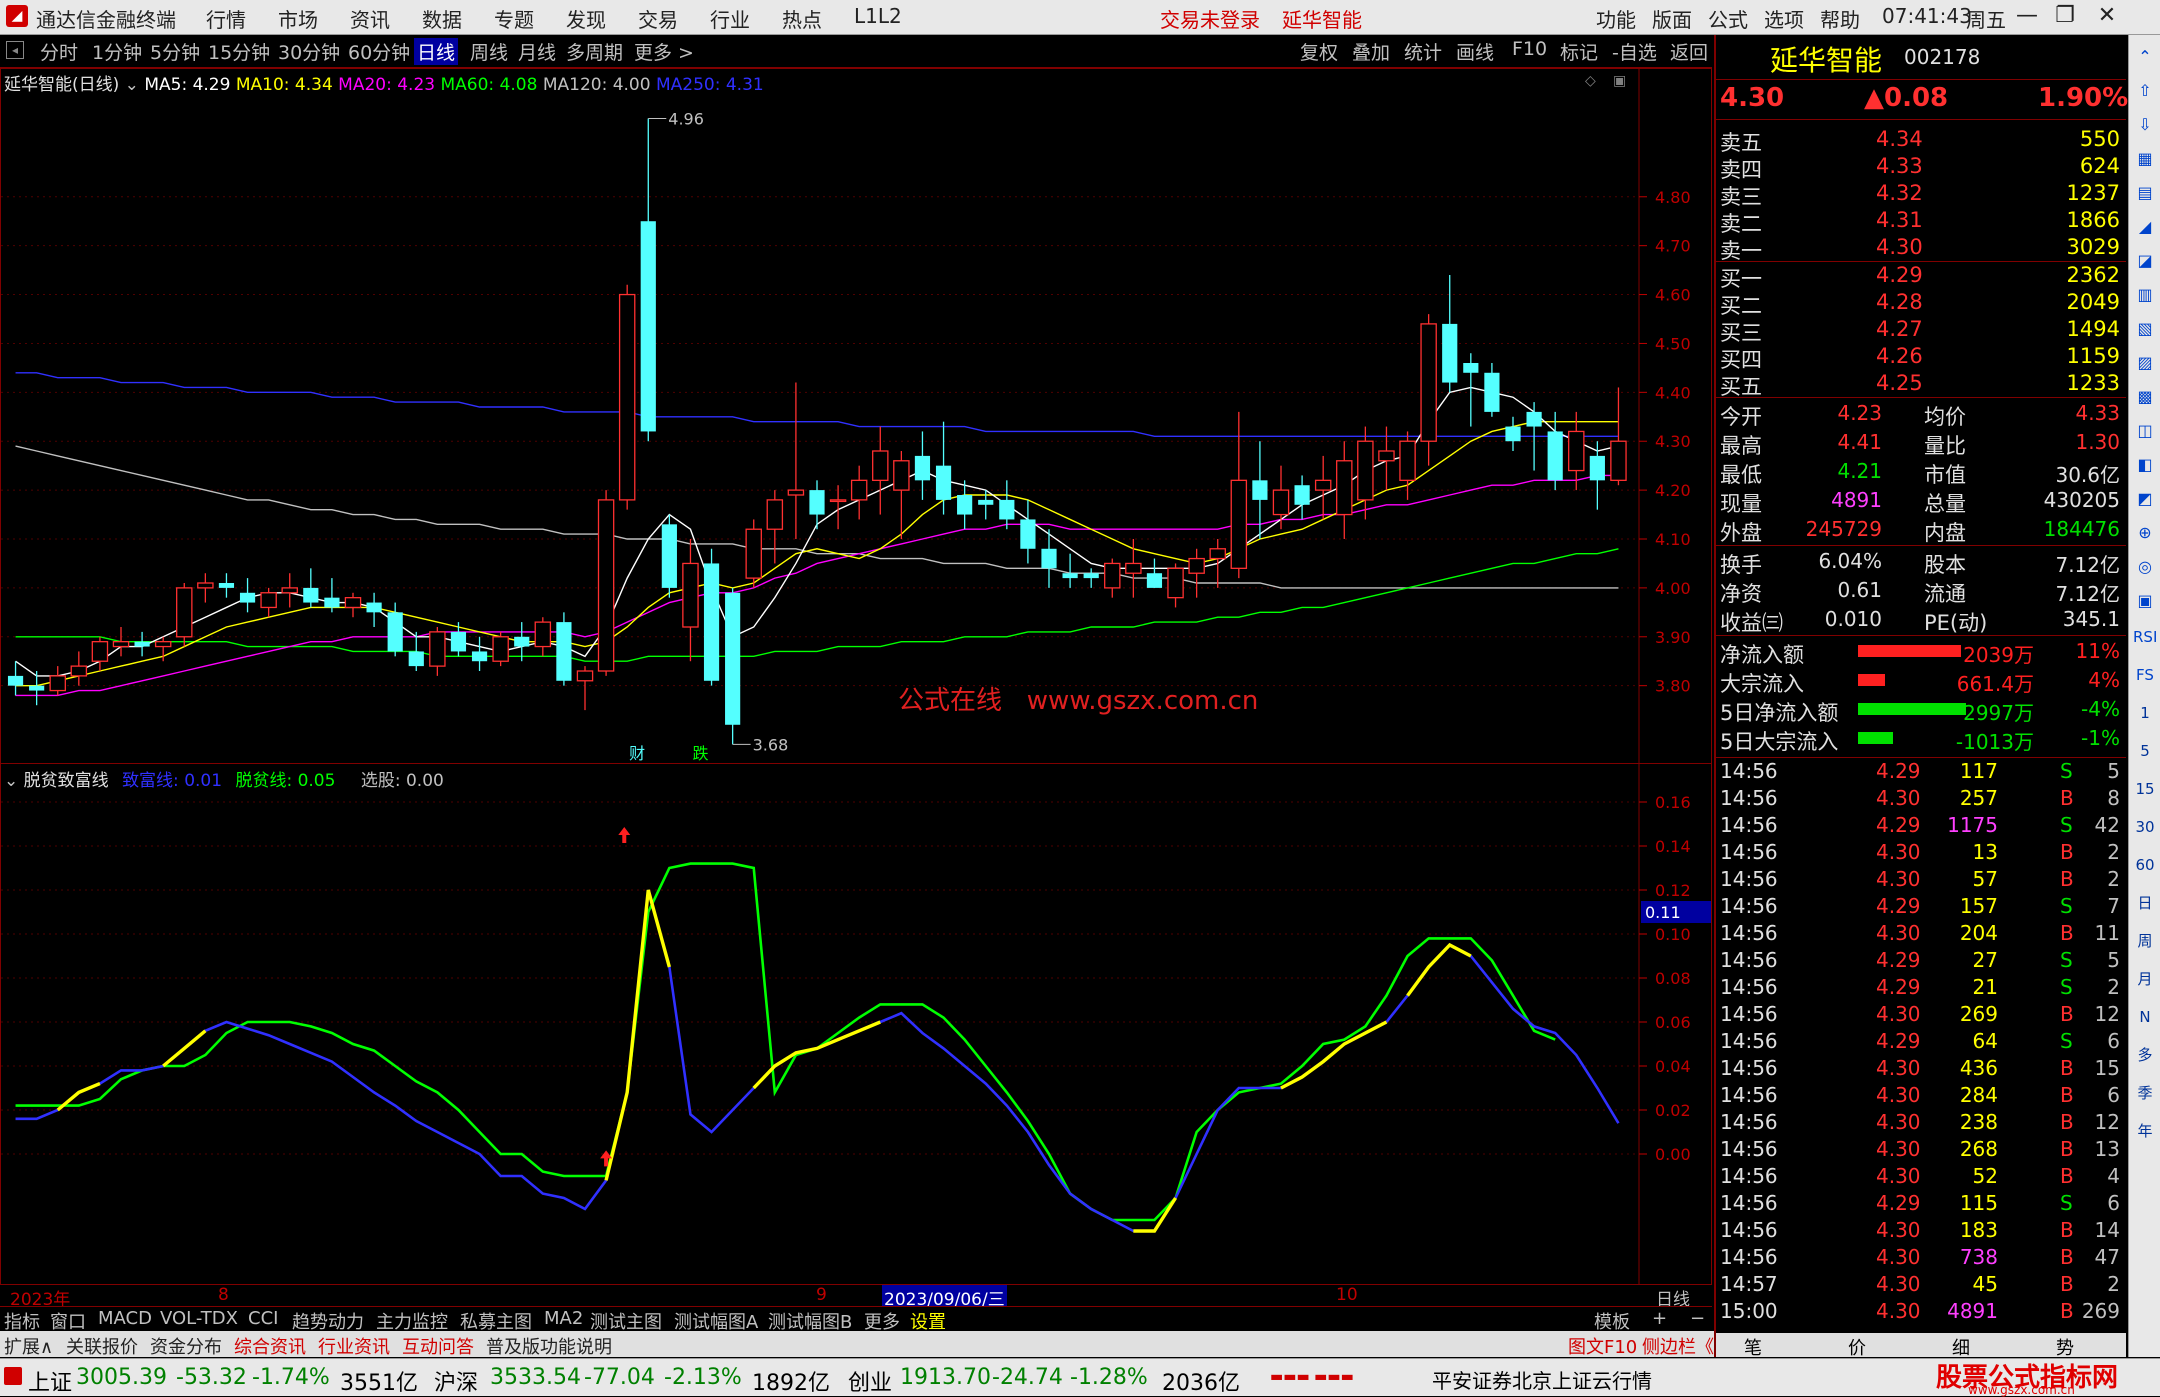  Describe the element at coordinates (184, 1048) in the screenshot. I see `zhifu-rising-segment` at that location.